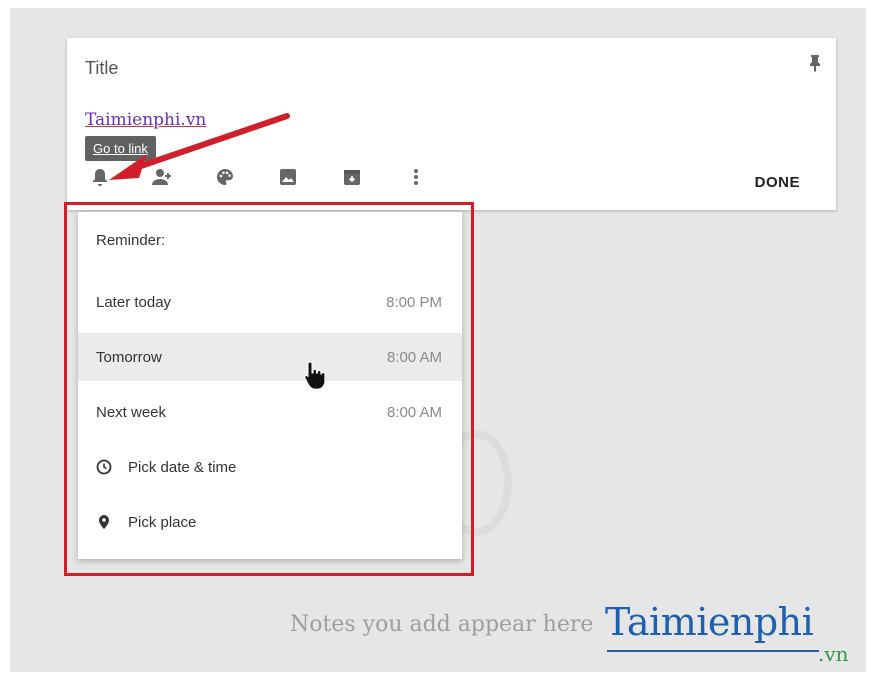 The image size is (870, 677). What do you see at coordinates (315, 375) in the screenshot?
I see `hand-cursor-icon` at bounding box center [315, 375].